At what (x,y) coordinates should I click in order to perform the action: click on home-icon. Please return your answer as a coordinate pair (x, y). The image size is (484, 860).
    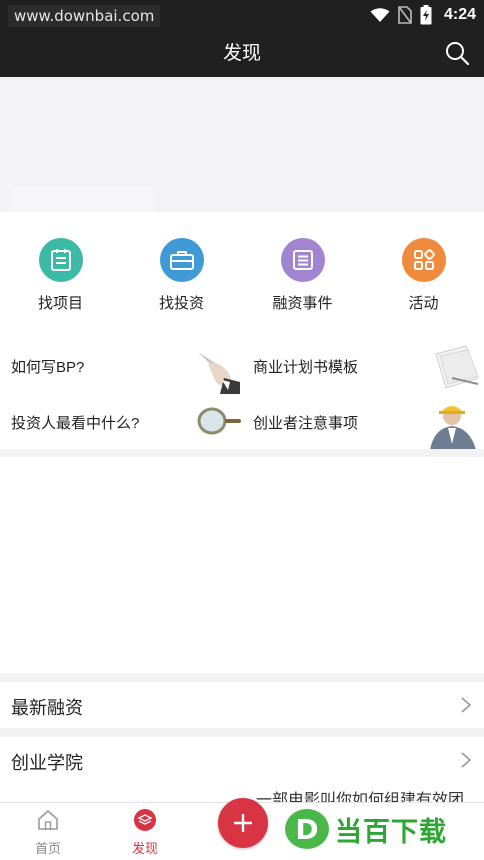
    Looking at the image, I should click on (48, 819).